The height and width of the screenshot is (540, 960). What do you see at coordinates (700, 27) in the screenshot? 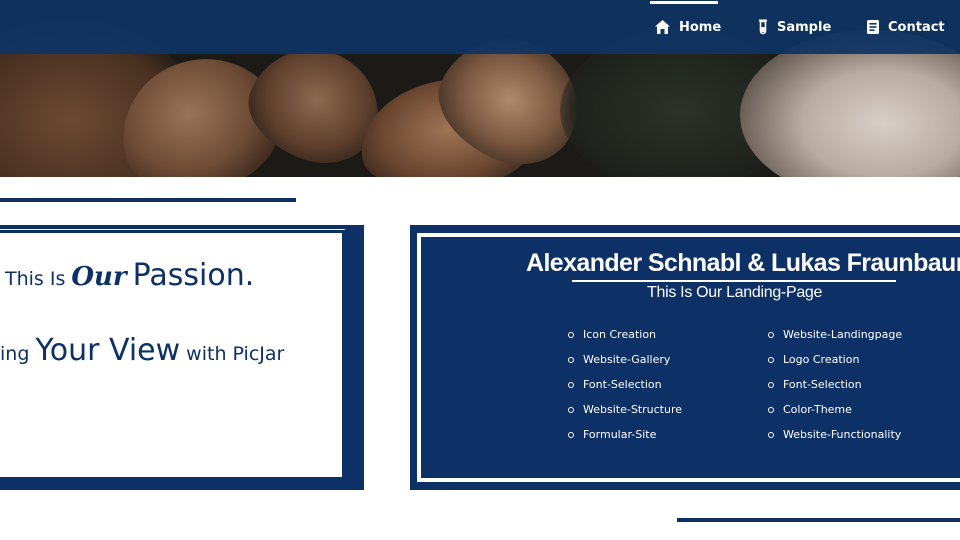
I see `nav-item-label: Home` at bounding box center [700, 27].